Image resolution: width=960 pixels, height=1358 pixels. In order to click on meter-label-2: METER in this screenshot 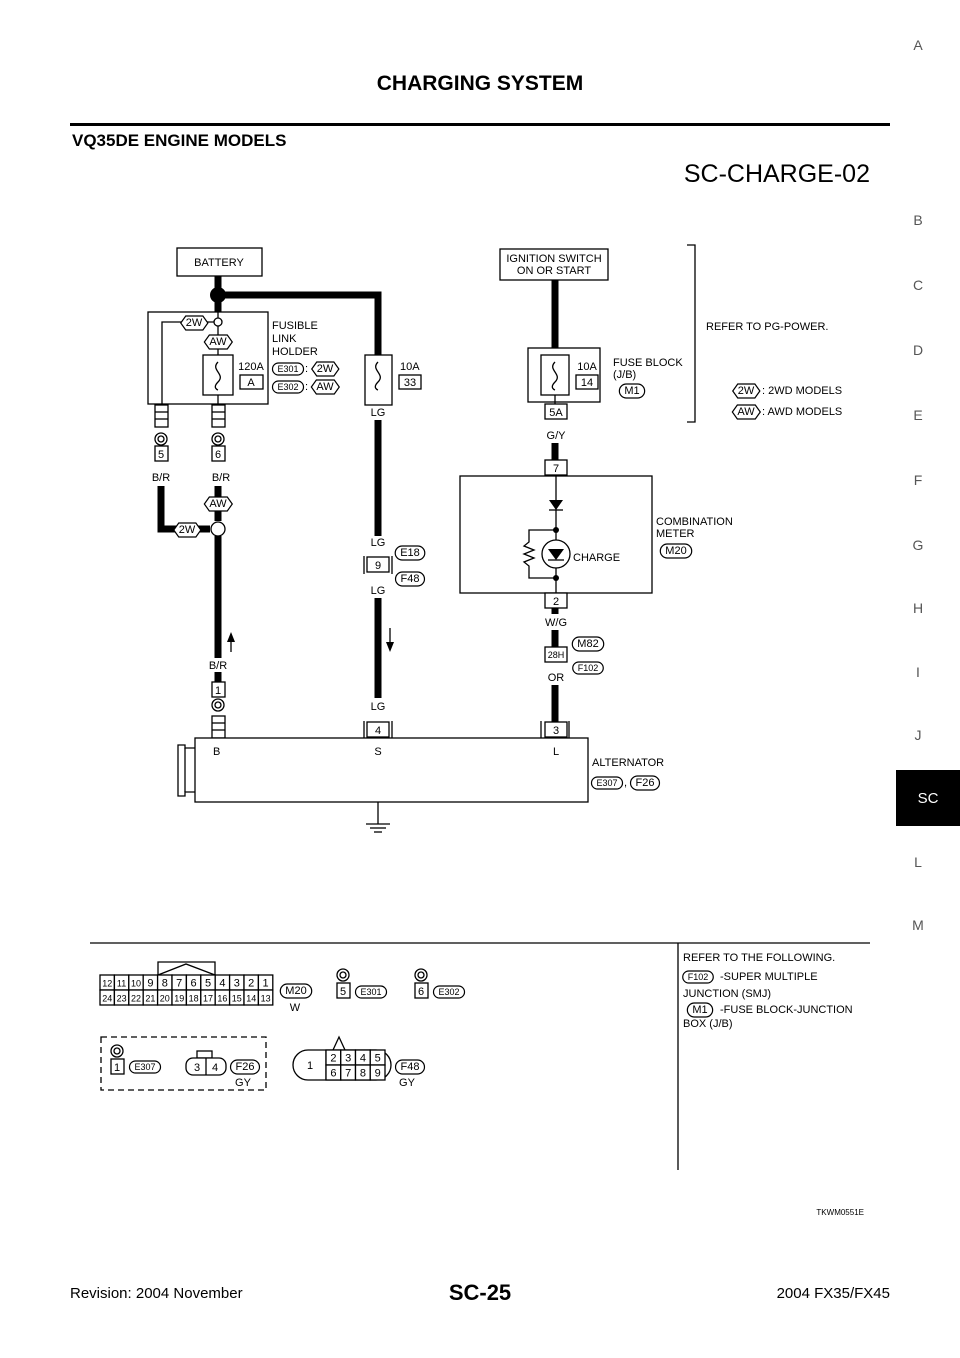, I will do `click(675, 534)`.